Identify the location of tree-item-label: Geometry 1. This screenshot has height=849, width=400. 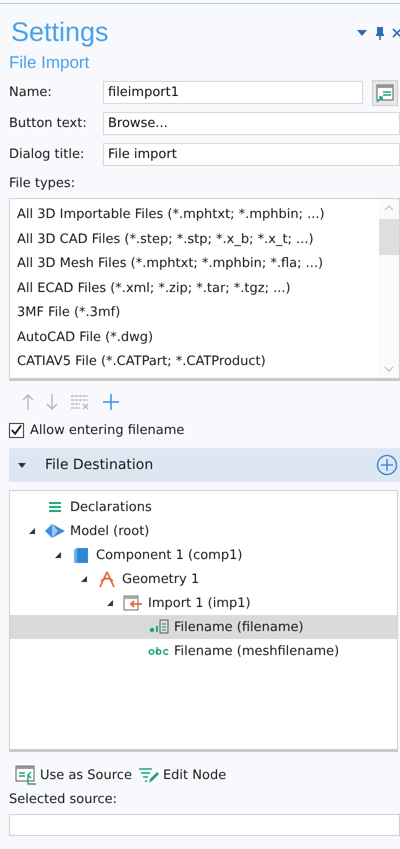
(161, 579).